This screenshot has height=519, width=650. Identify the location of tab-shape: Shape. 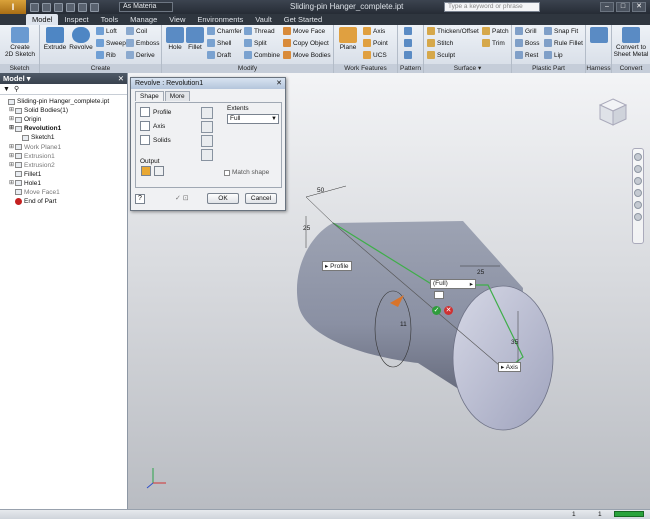
(149, 96).